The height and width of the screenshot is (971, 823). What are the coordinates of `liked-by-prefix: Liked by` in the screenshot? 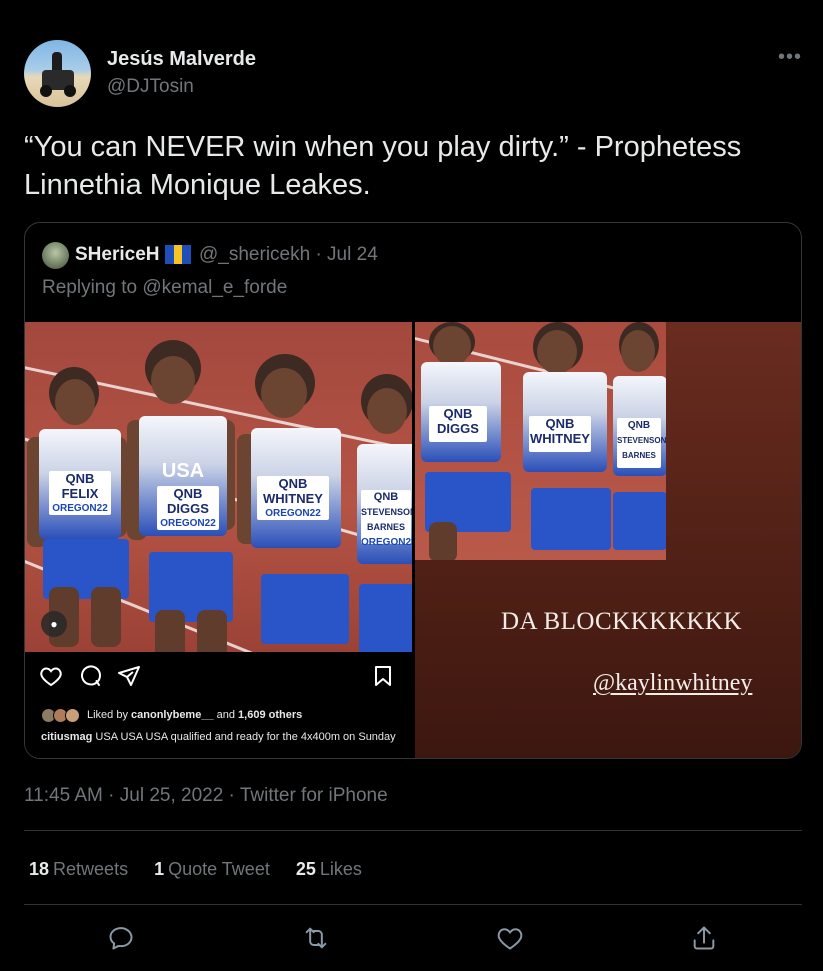 It's located at (109, 714).